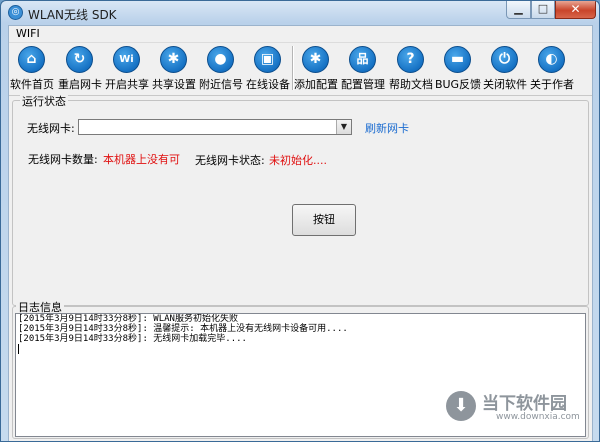  What do you see at coordinates (15, 12) in the screenshot?
I see `app-logo-icon: ◎` at bounding box center [15, 12].